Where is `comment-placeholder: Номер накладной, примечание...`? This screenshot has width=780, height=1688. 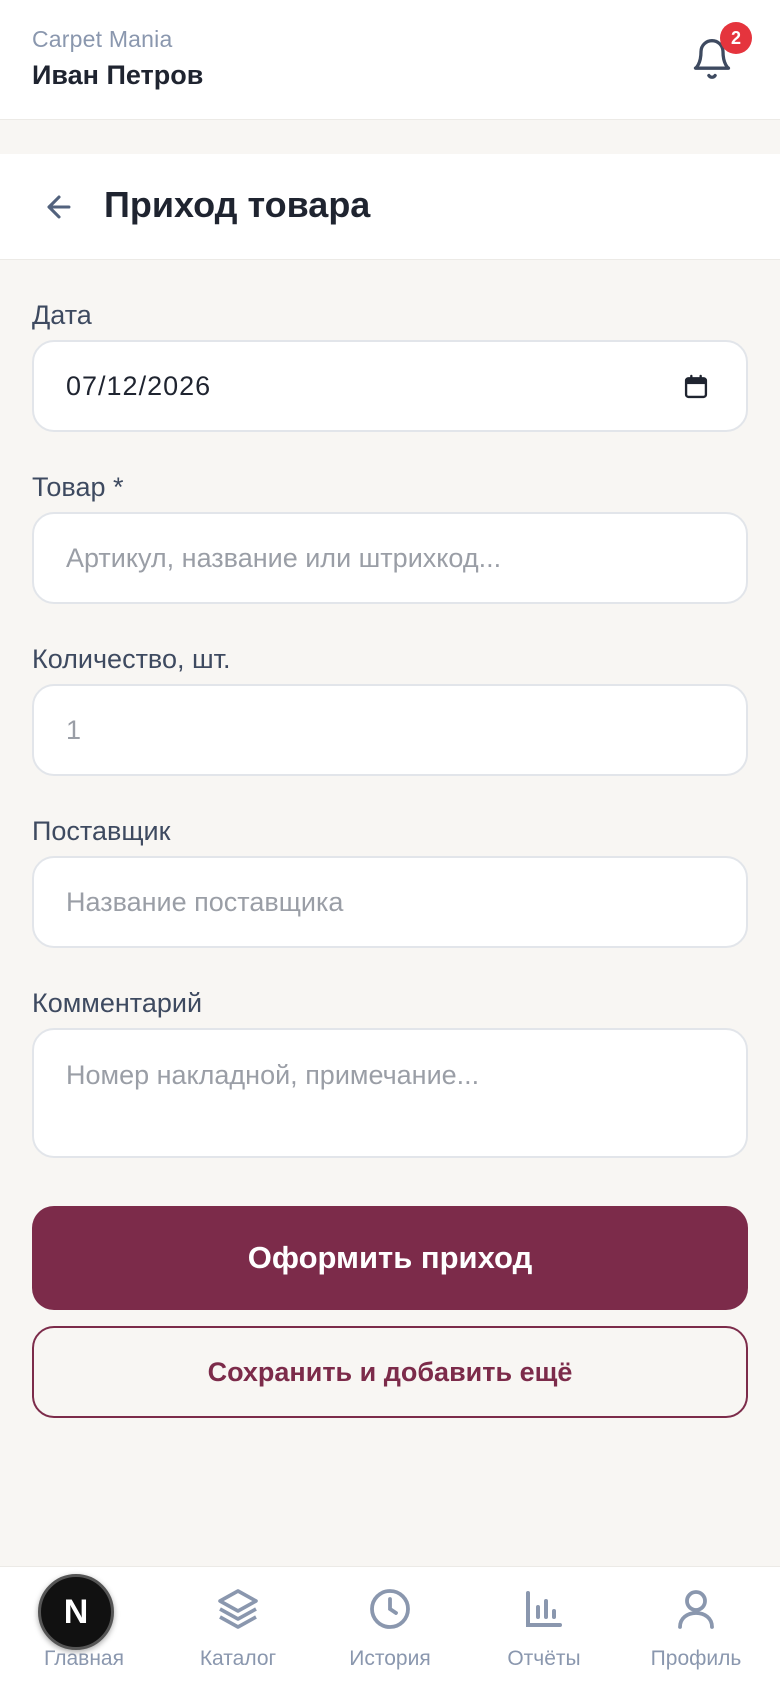 comment-placeholder: Номер накладной, примечание... is located at coordinates (273, 1075).